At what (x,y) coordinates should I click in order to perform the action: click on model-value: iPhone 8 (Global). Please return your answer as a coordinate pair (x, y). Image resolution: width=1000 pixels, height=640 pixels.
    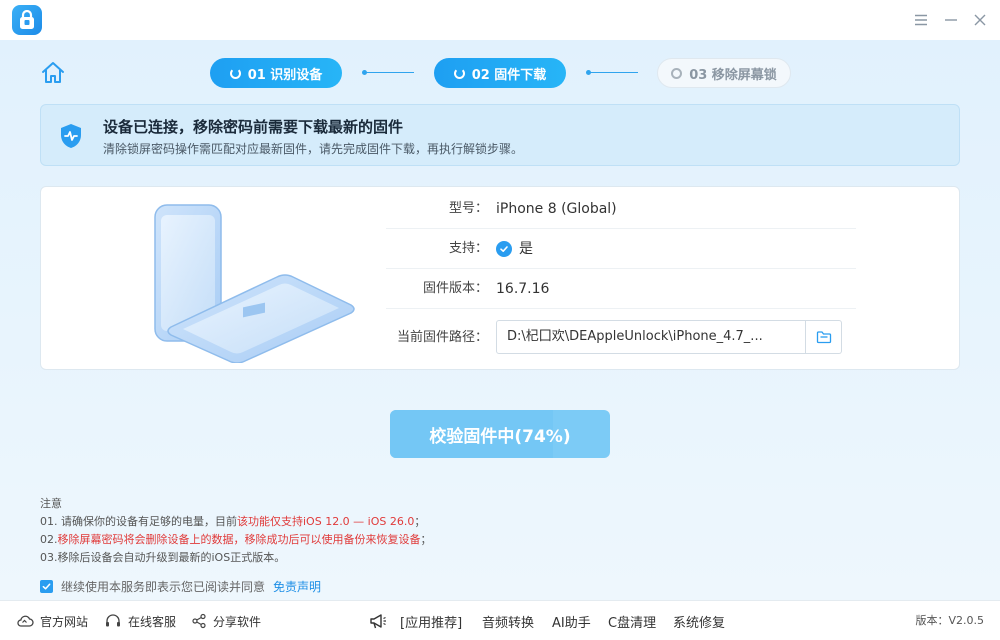
    Looking at the image, I should click on (556, 209).